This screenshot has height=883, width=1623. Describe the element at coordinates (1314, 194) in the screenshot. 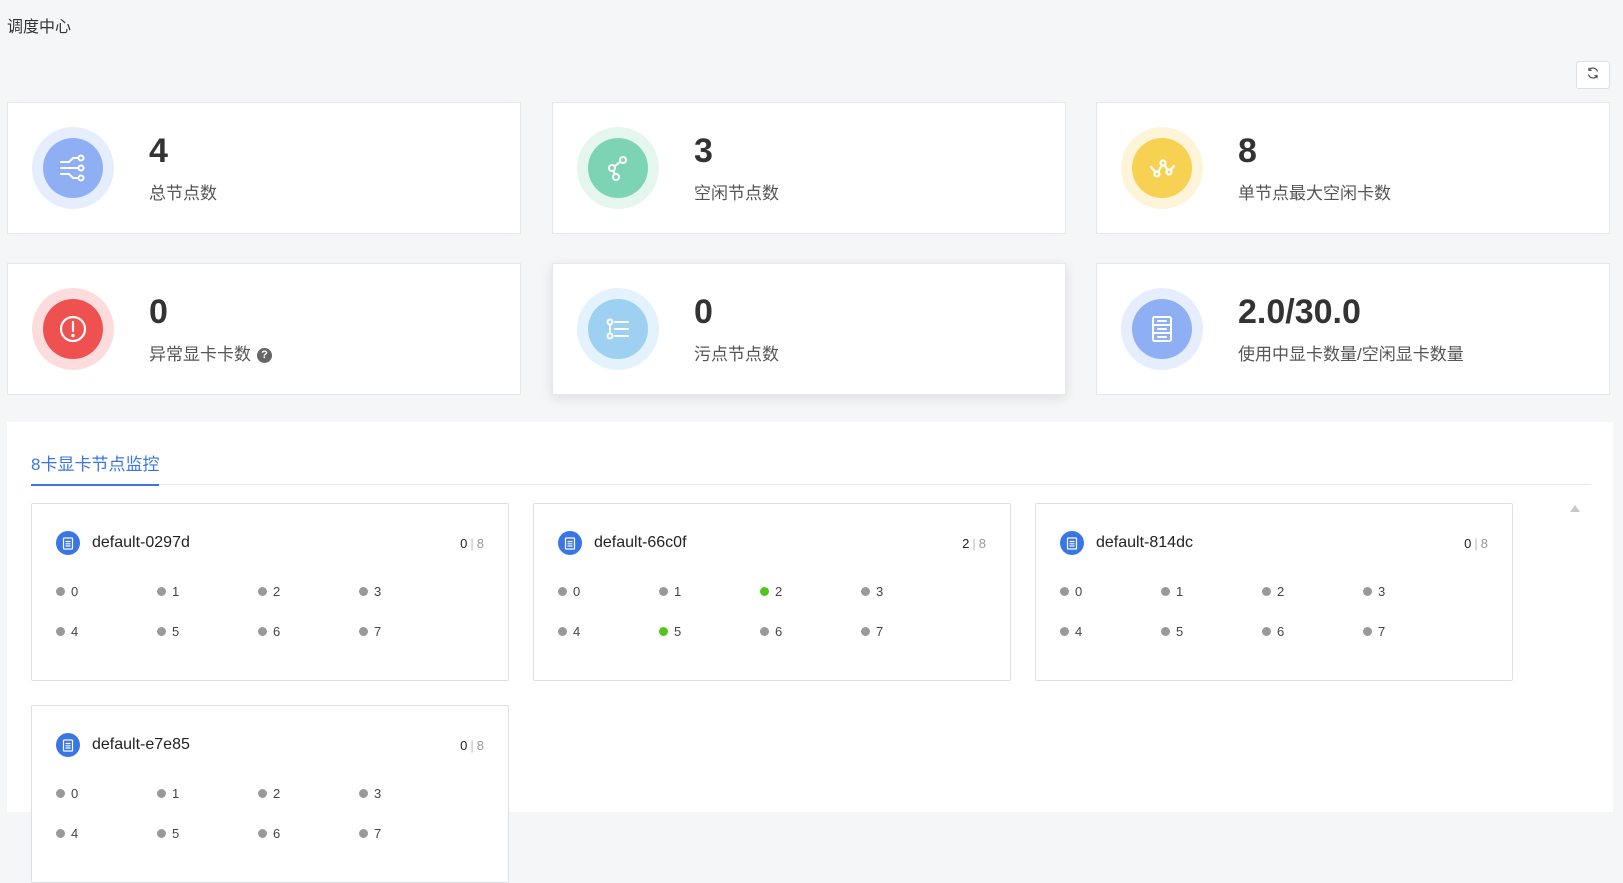

I see `stat-label: 单节点最大空闲卡数` at that location.